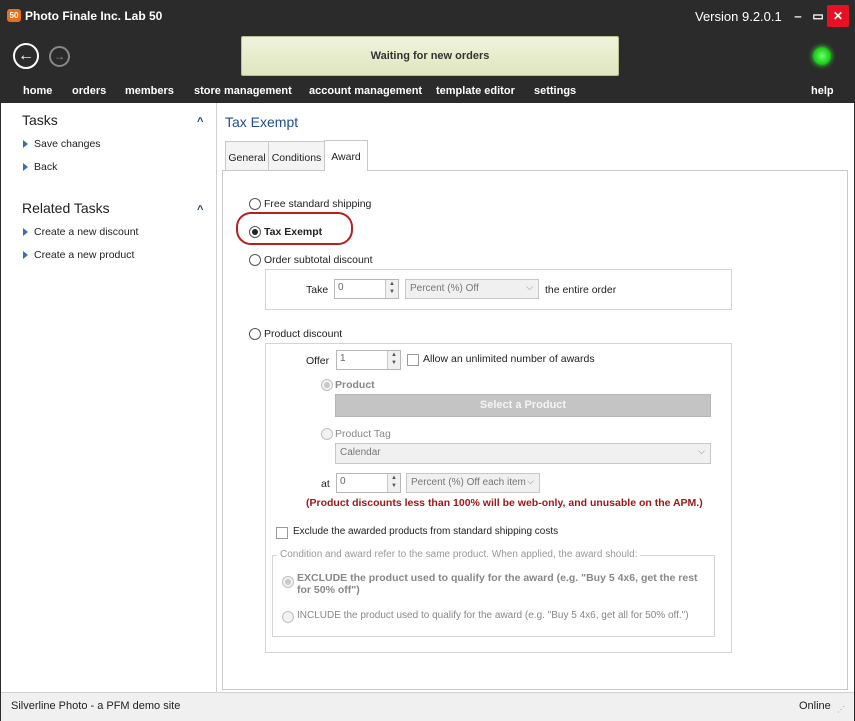 This screenshot has width=855, height=721. What do you see at coordinates (581, 290) in the screenshot?
I see `entire-order-label: the entire order` at bounding box center [581, 290].